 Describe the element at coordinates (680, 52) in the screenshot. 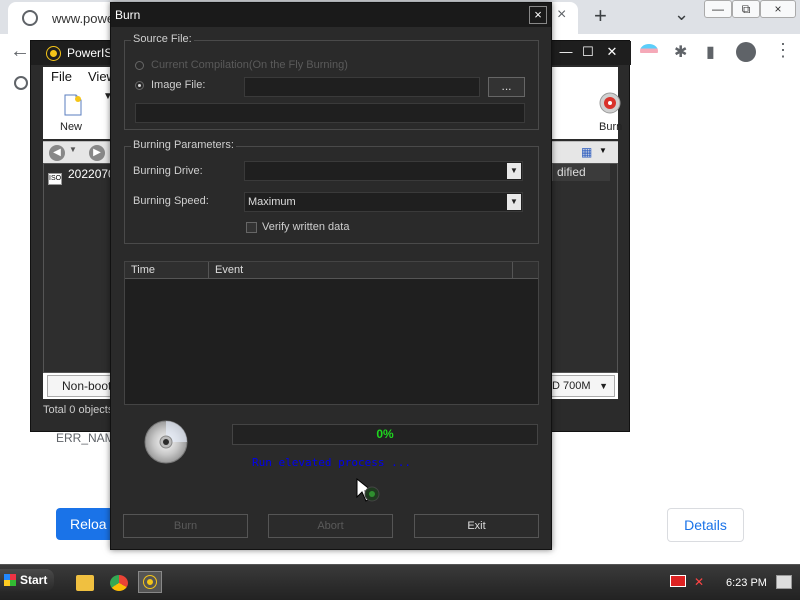

I see `puzzle-extension-icon: ✱` at that location.